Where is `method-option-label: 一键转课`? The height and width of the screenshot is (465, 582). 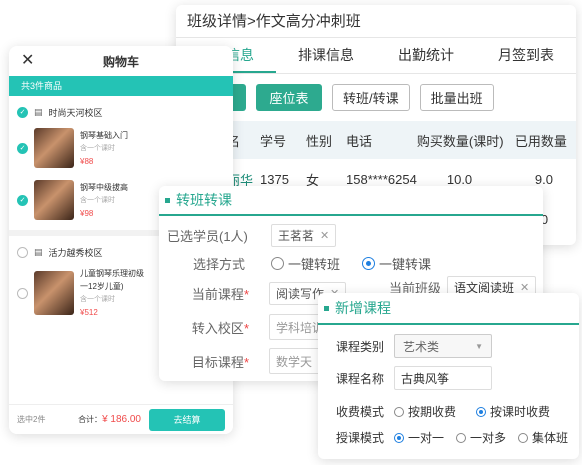 method-option-label: 一键转课 is located at coordinates (405, 264).